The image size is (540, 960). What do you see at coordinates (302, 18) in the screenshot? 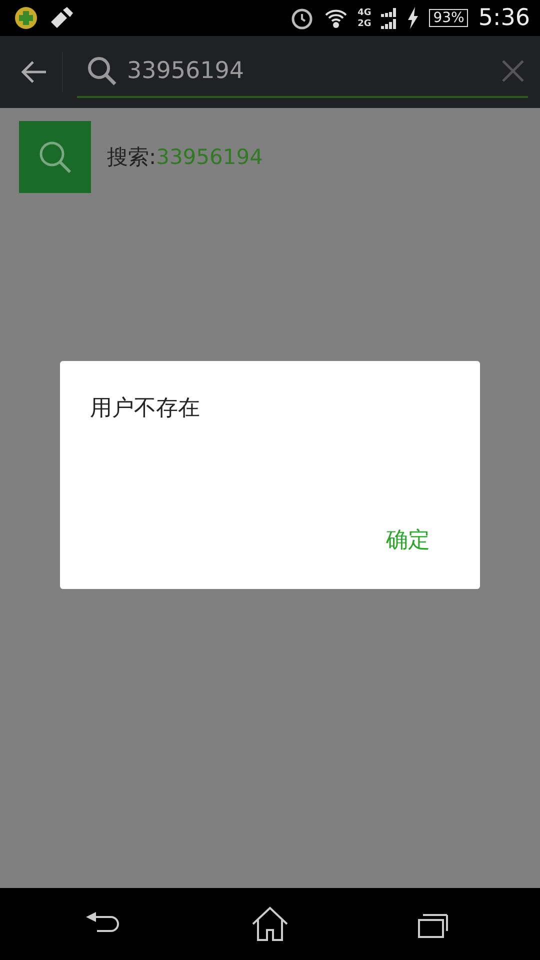
I see `alarm-icon` at bounding box center [302, 18].